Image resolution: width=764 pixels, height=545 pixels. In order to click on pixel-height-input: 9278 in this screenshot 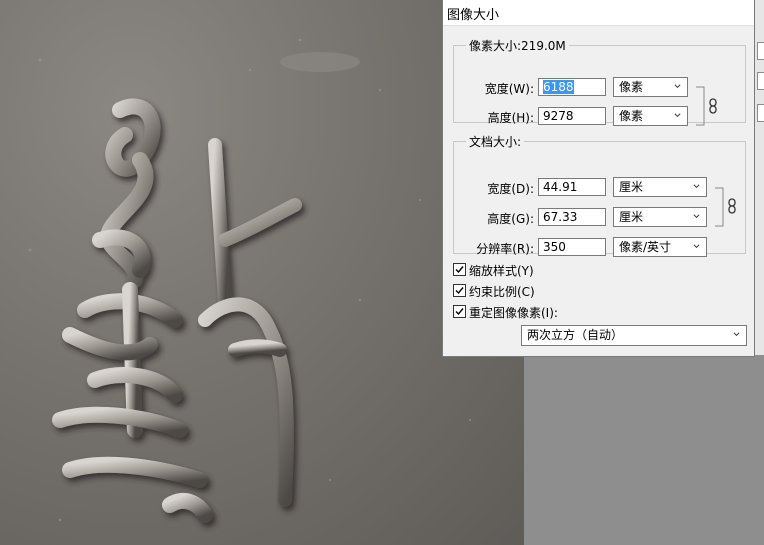, I will do `click(572, 116)`.